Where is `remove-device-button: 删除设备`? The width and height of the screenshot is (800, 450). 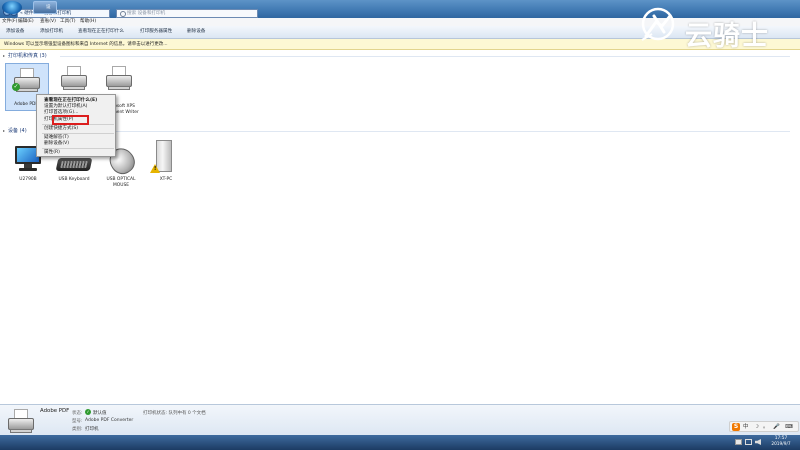 remove-device-button: 删除设备 is located at coordinates (196, 32).